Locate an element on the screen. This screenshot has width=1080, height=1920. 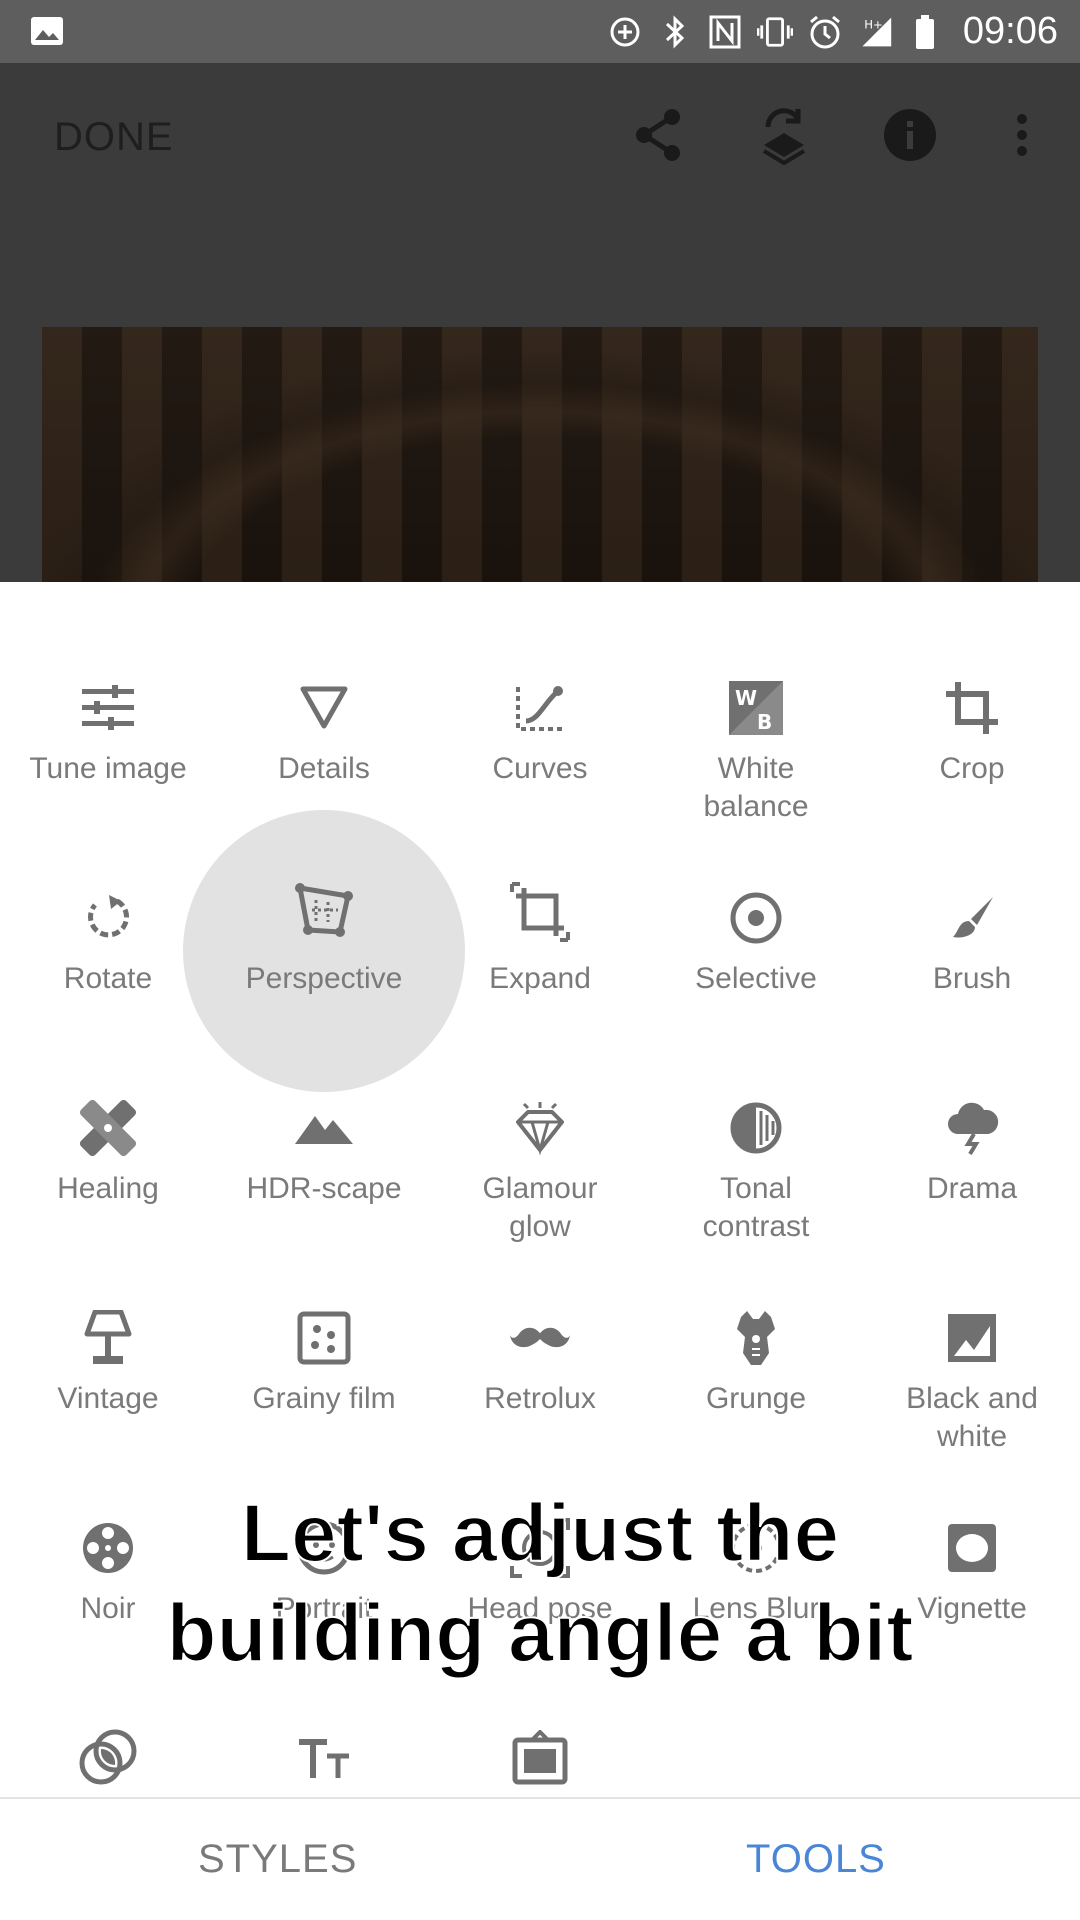
svg-text: H+ is located at coordinates (873, 24).